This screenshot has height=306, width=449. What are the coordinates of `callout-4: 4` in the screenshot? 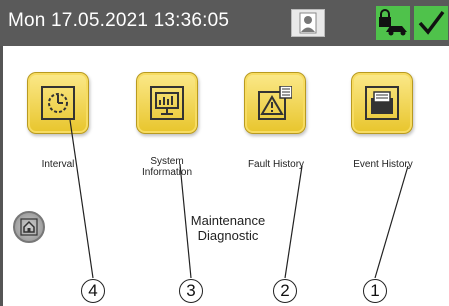 It's located at (93, 291).